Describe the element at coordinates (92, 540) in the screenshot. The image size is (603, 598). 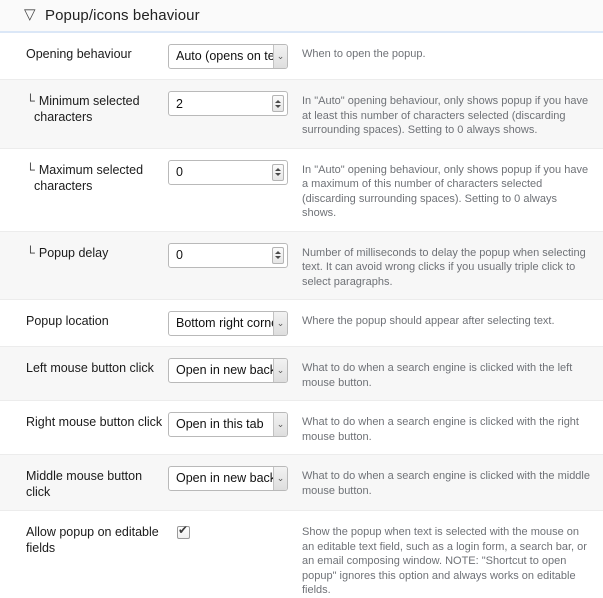
I see `setting-label-text: Allow popup on editable fields` at that location.